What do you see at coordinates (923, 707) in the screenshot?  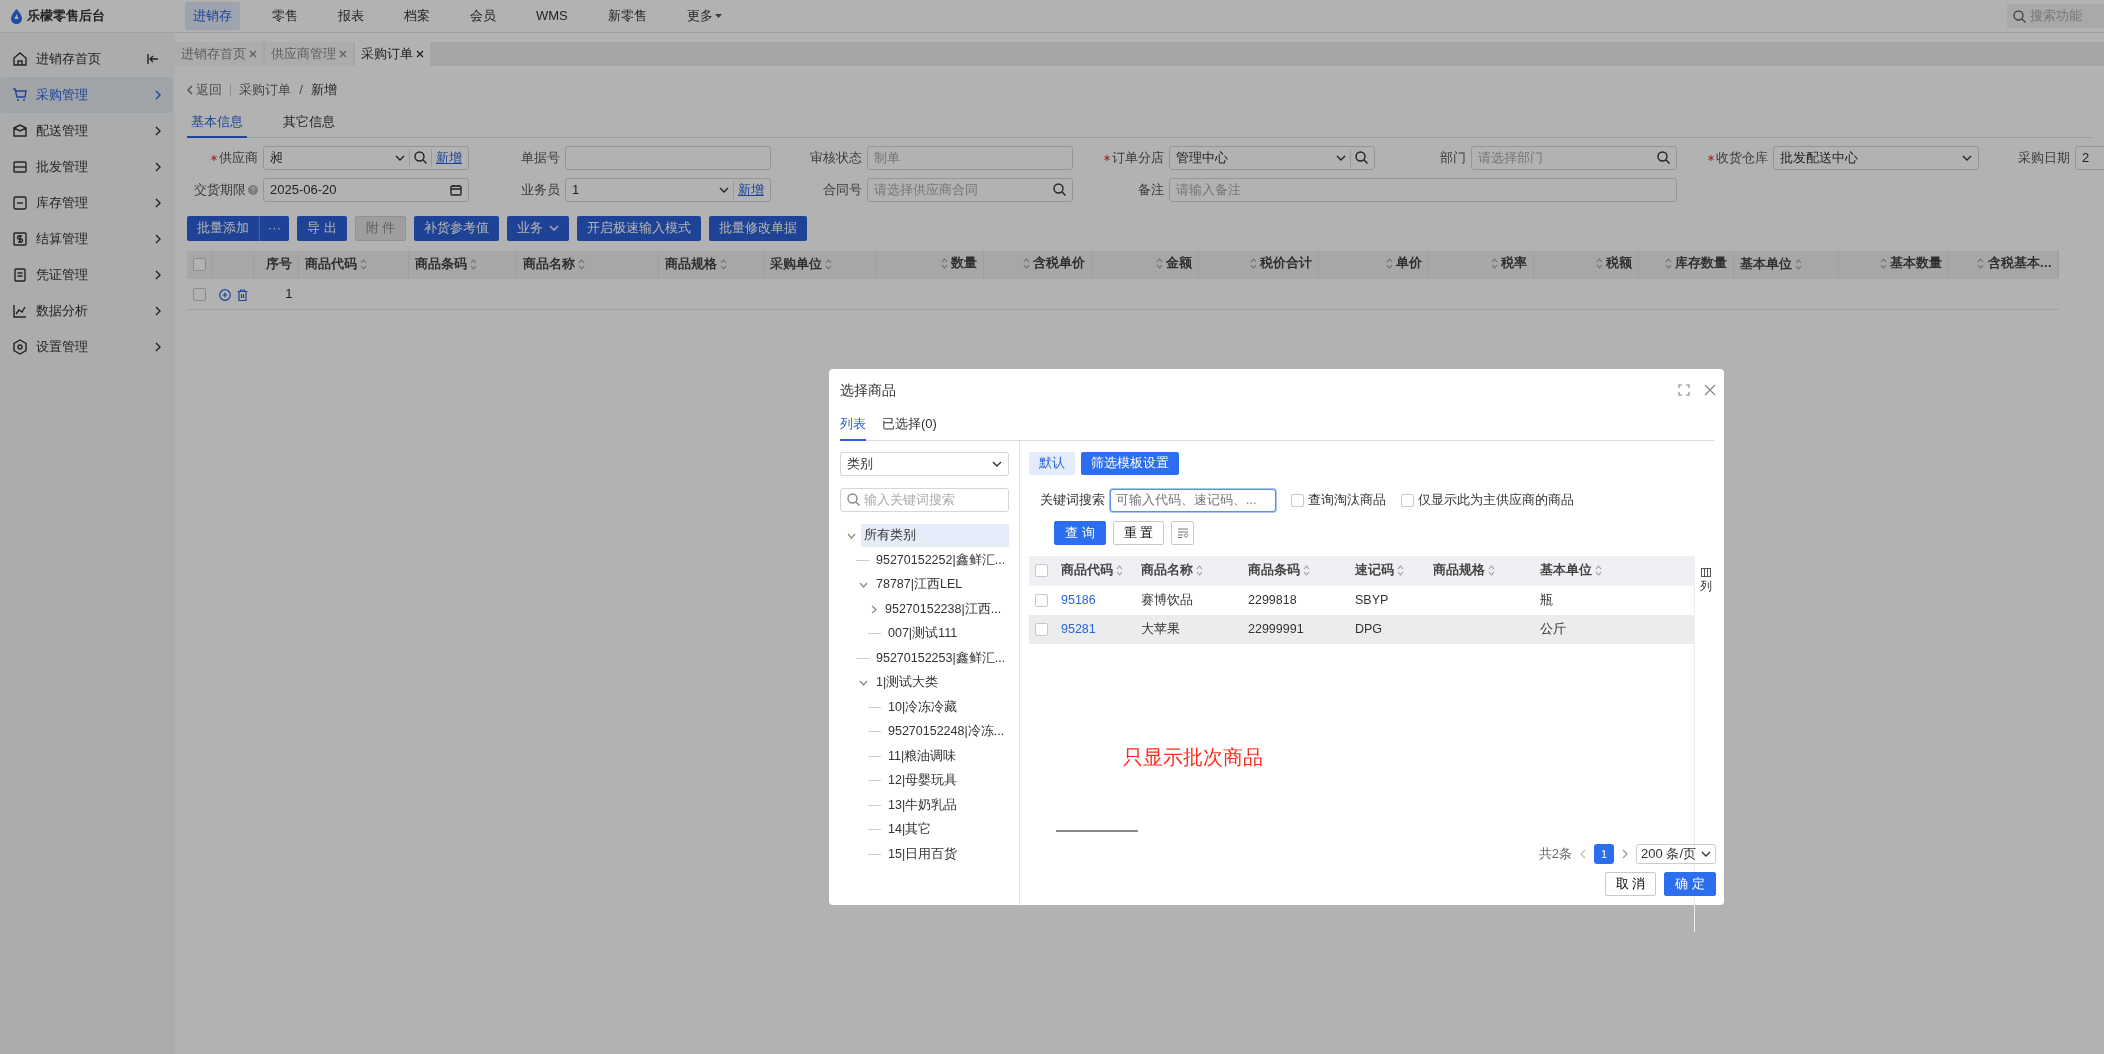 I see `tree-node: 10|冷冻冷藏` at bounding box center [923, 707].